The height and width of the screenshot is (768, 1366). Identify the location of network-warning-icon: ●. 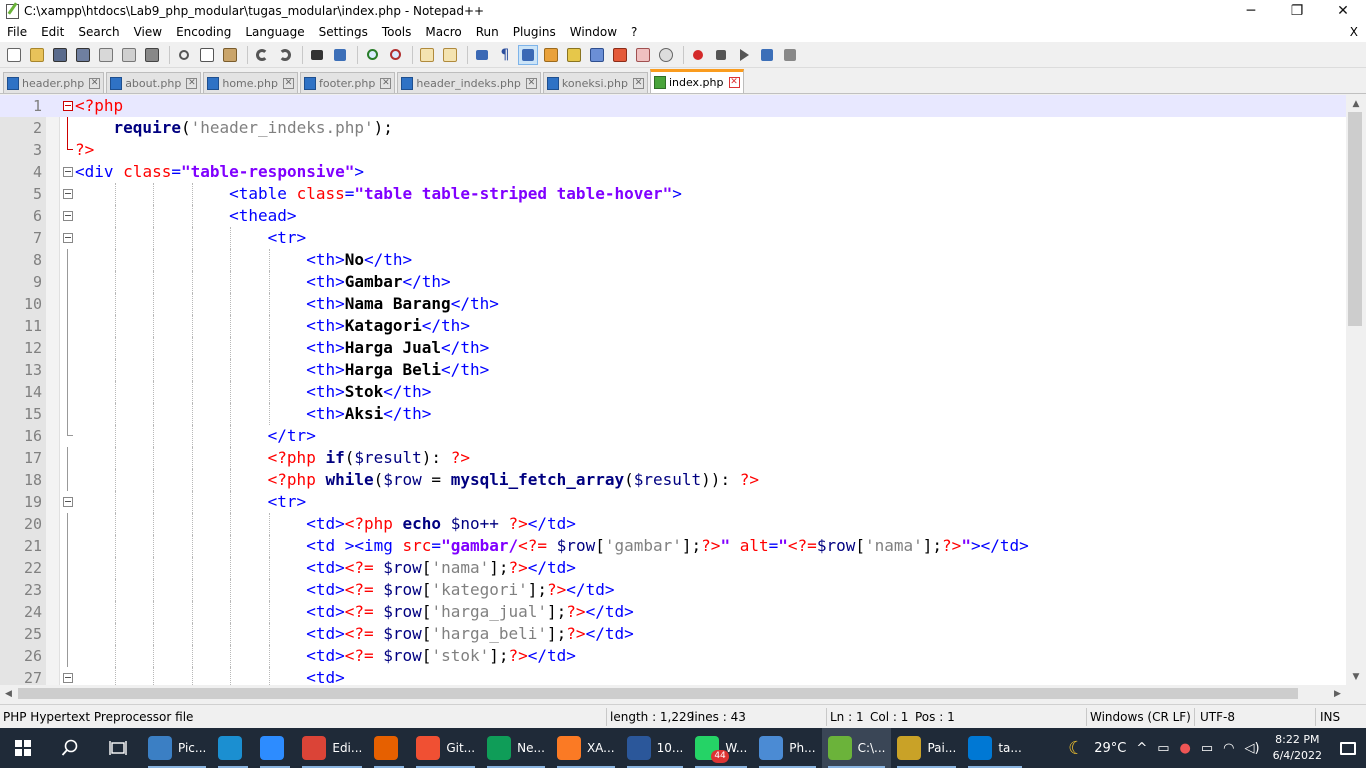
(1185, 748).